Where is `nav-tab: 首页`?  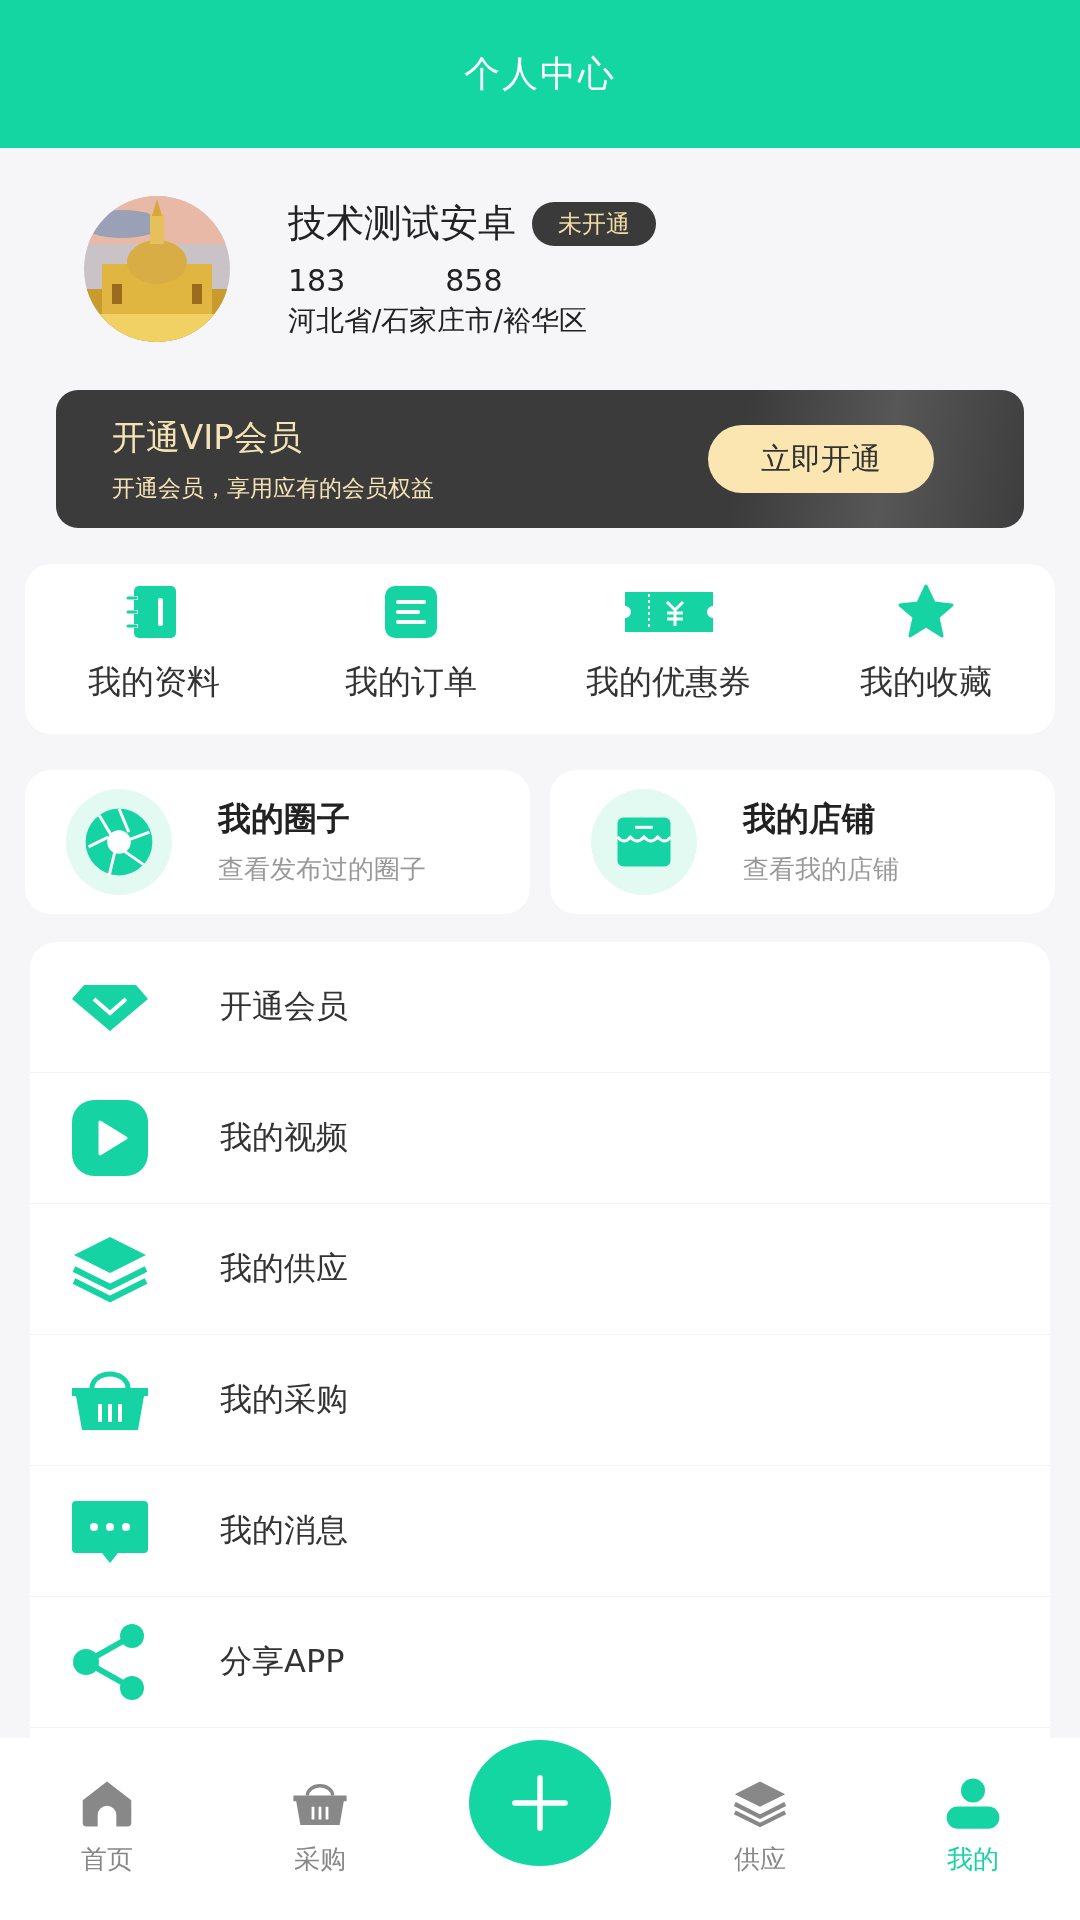
nav-tab: 首页 is located at coordinates (106, 1807).